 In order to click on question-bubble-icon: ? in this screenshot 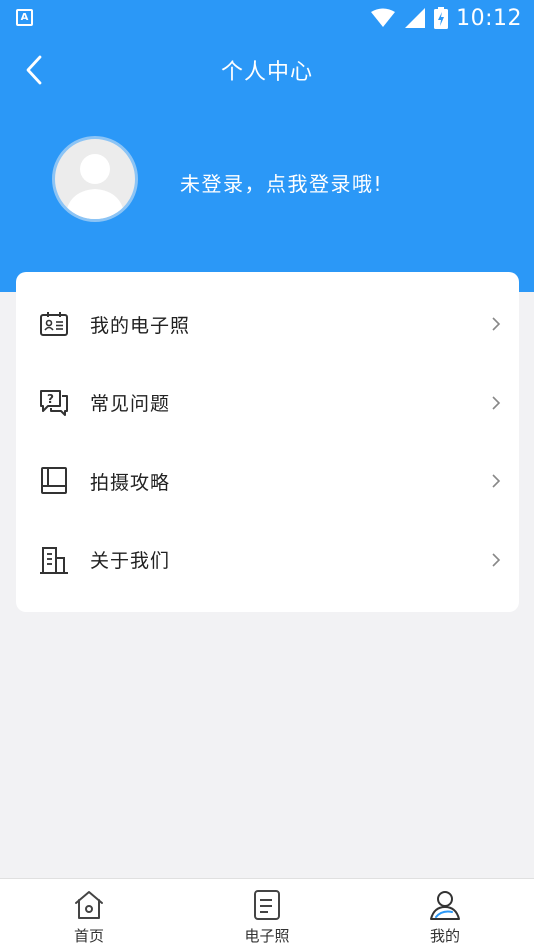, I will do `click(54, 403)`.